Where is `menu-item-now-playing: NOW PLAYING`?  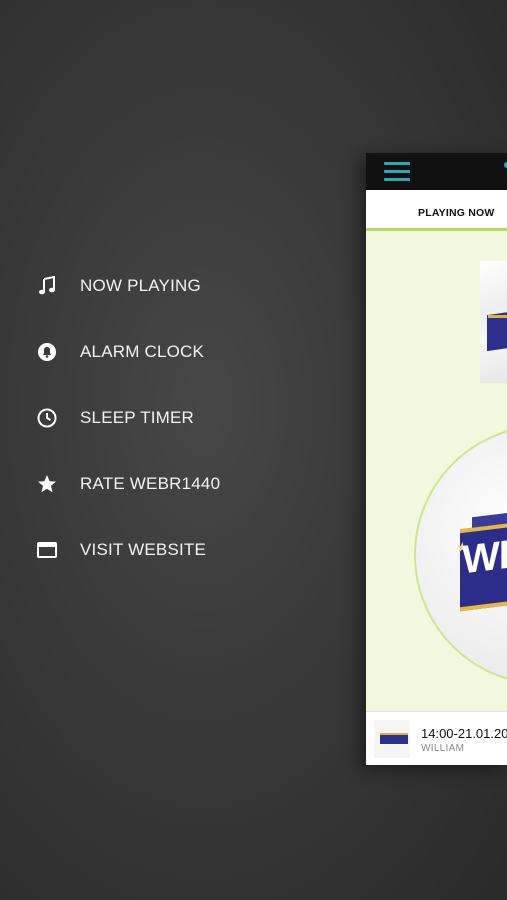
menu-item-now-playing: NOW PLAYING is located at coordinates (150, 286).